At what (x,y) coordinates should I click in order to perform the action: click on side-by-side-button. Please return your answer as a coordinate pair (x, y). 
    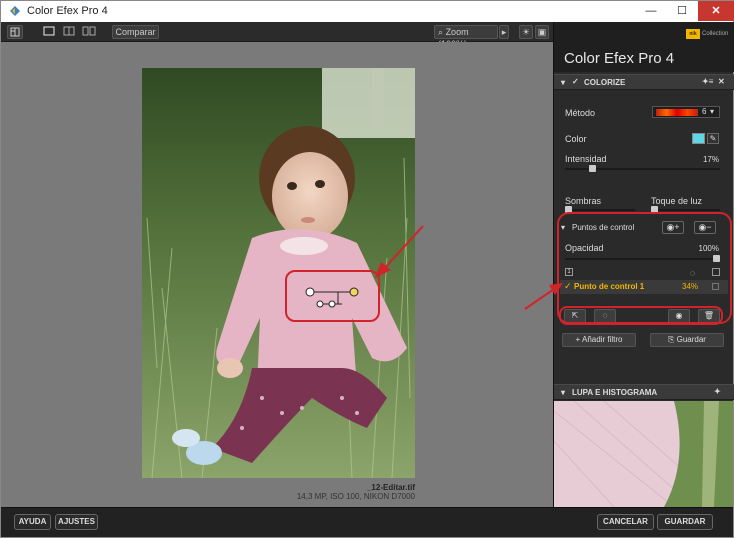
    Looking at the image, I should click on (89, 32).